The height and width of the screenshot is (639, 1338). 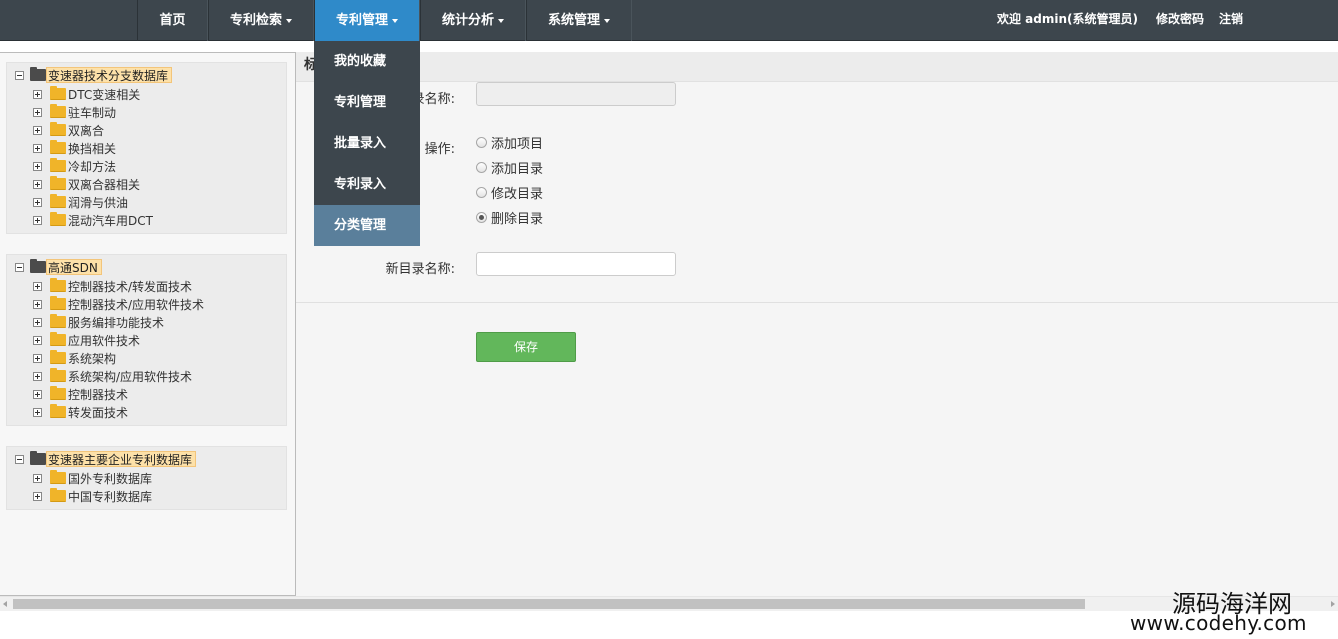 I want to click on nav-item-label: 系统管理, so click(x=573, y=20).